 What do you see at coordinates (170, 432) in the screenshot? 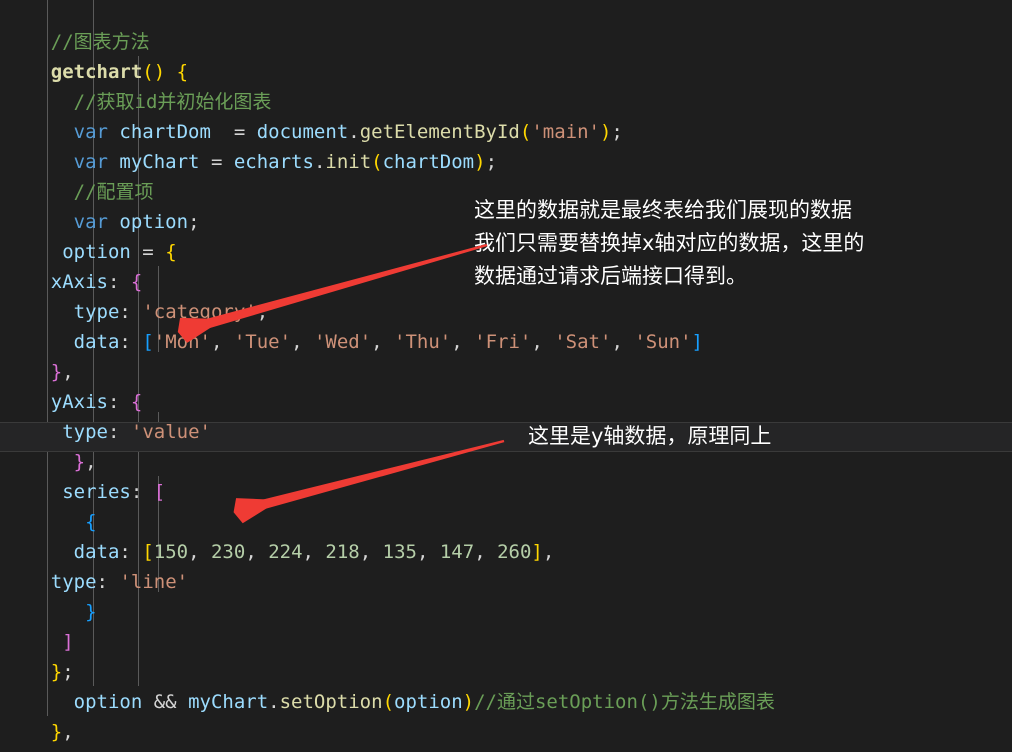
I see `code-token: 'value'` at bounding box center [170, 432].